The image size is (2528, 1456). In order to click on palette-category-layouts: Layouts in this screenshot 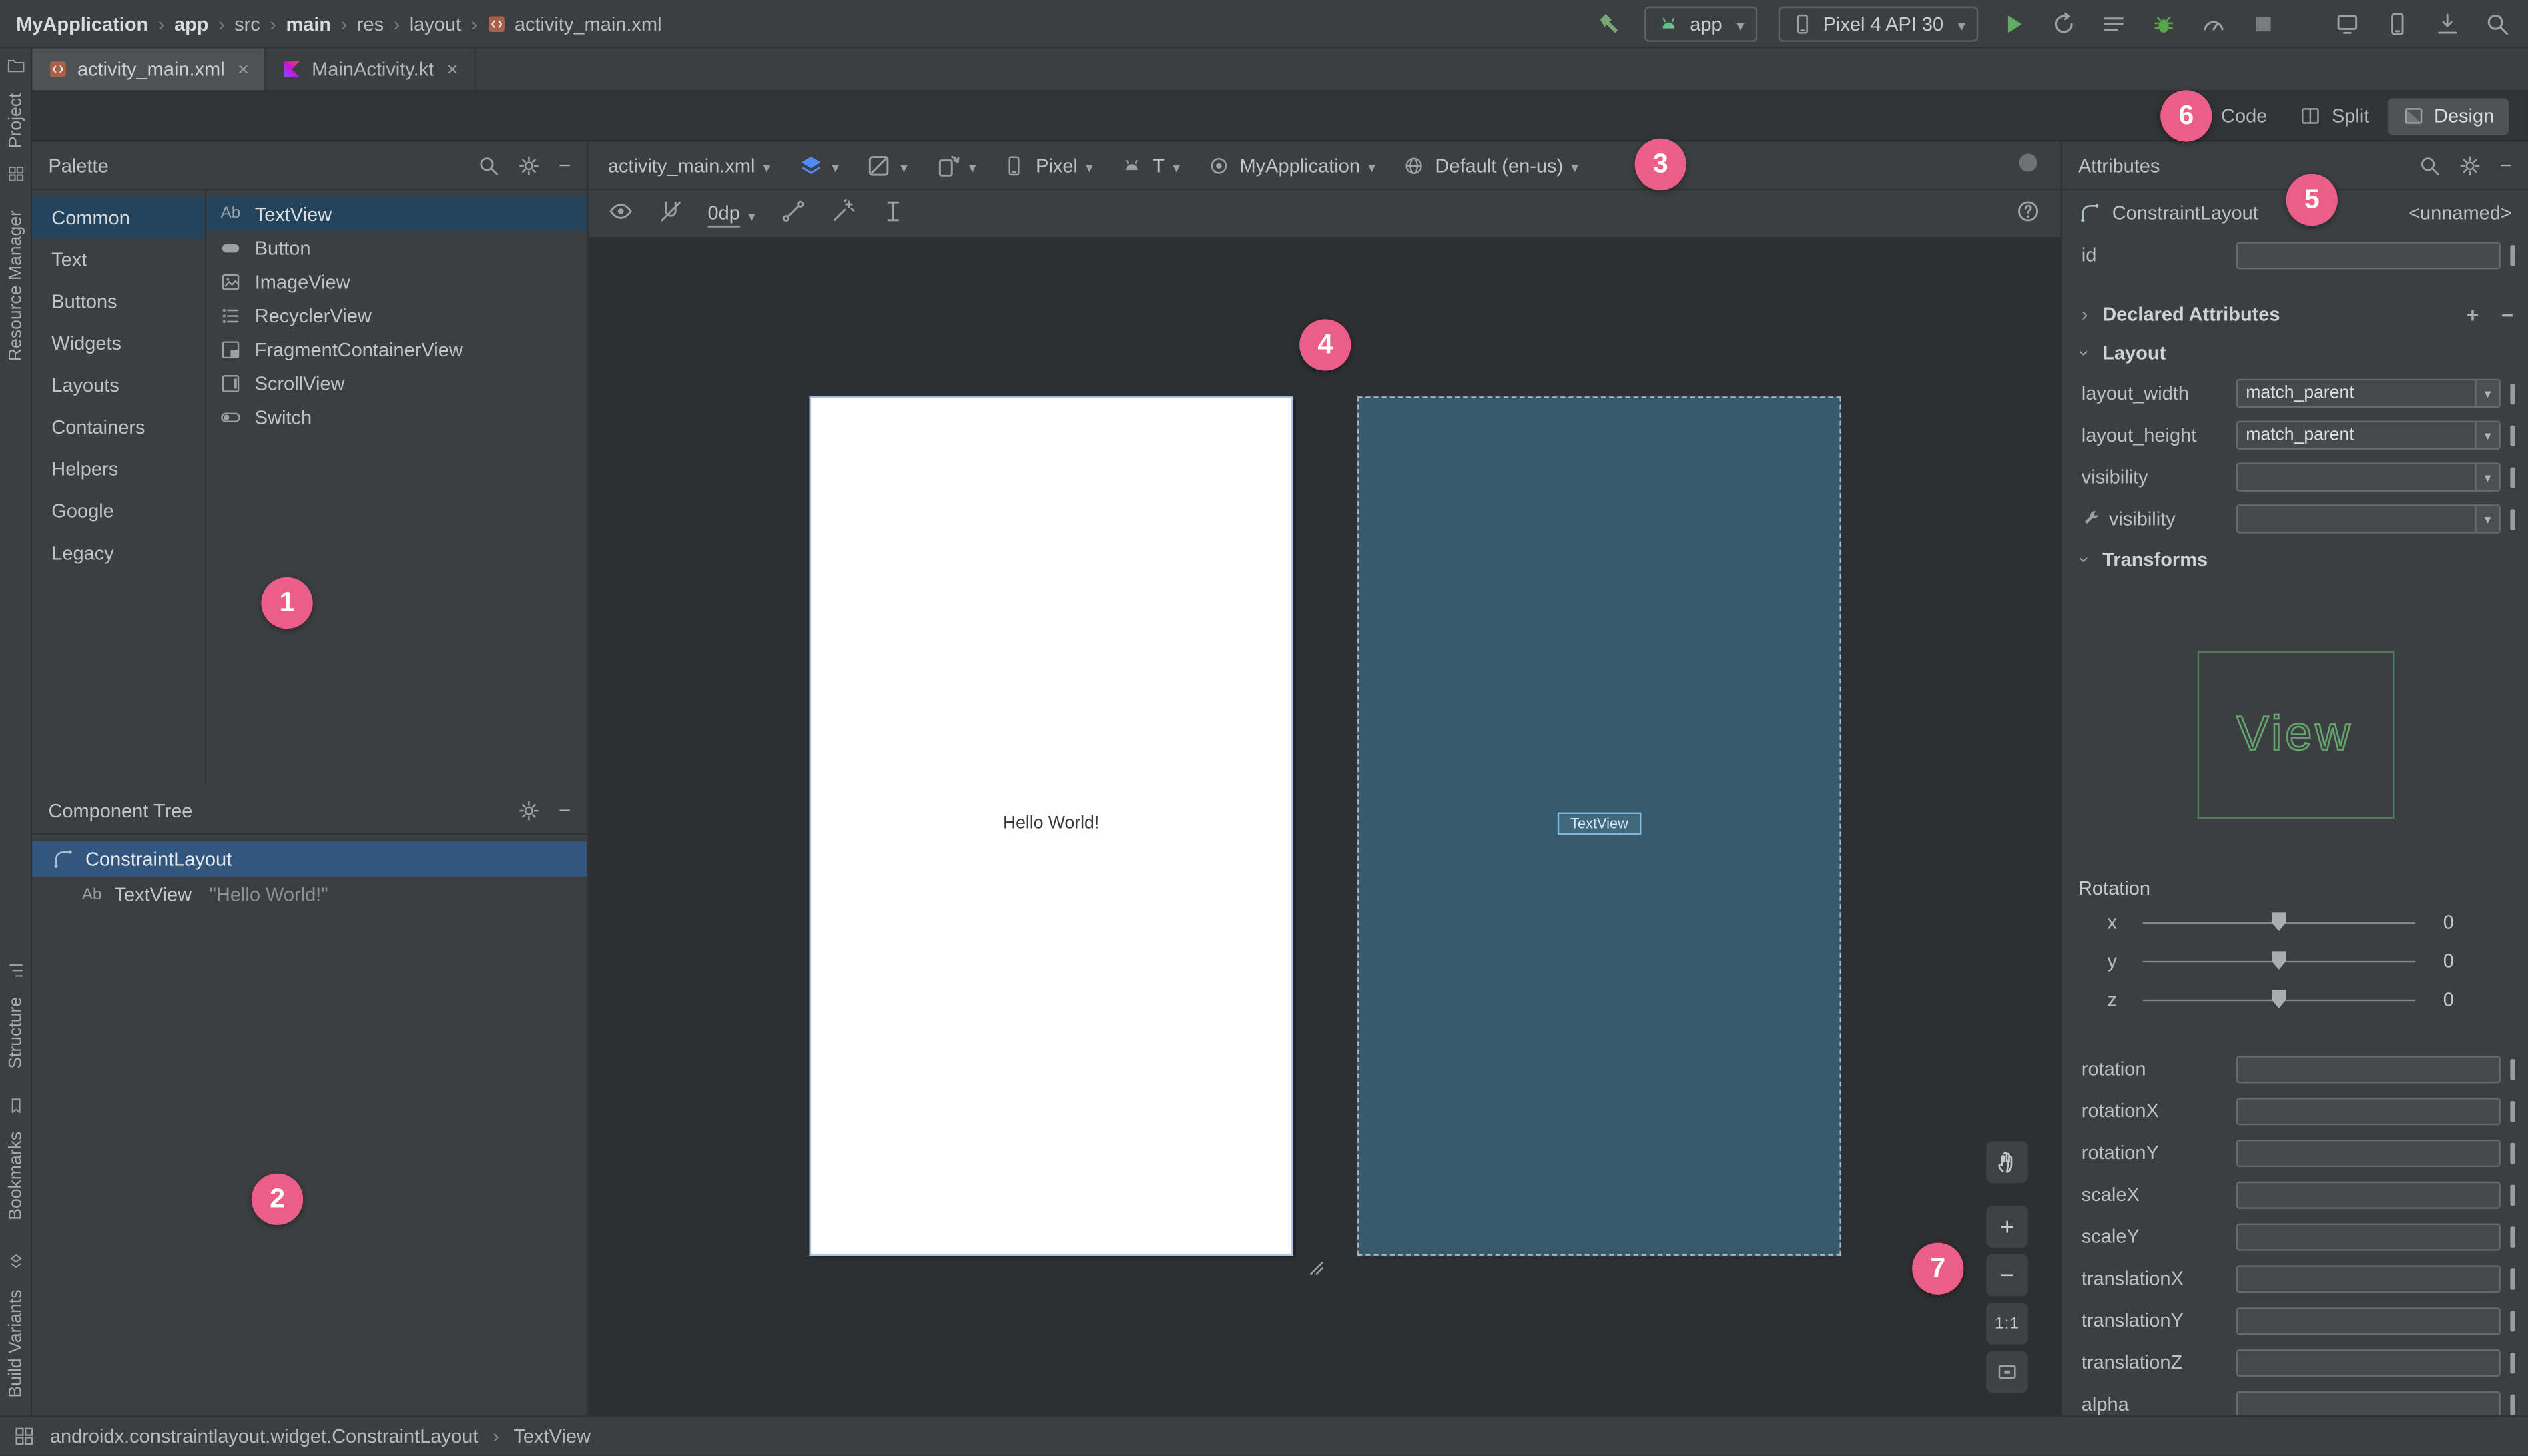, I will do `click(118, 385)`.